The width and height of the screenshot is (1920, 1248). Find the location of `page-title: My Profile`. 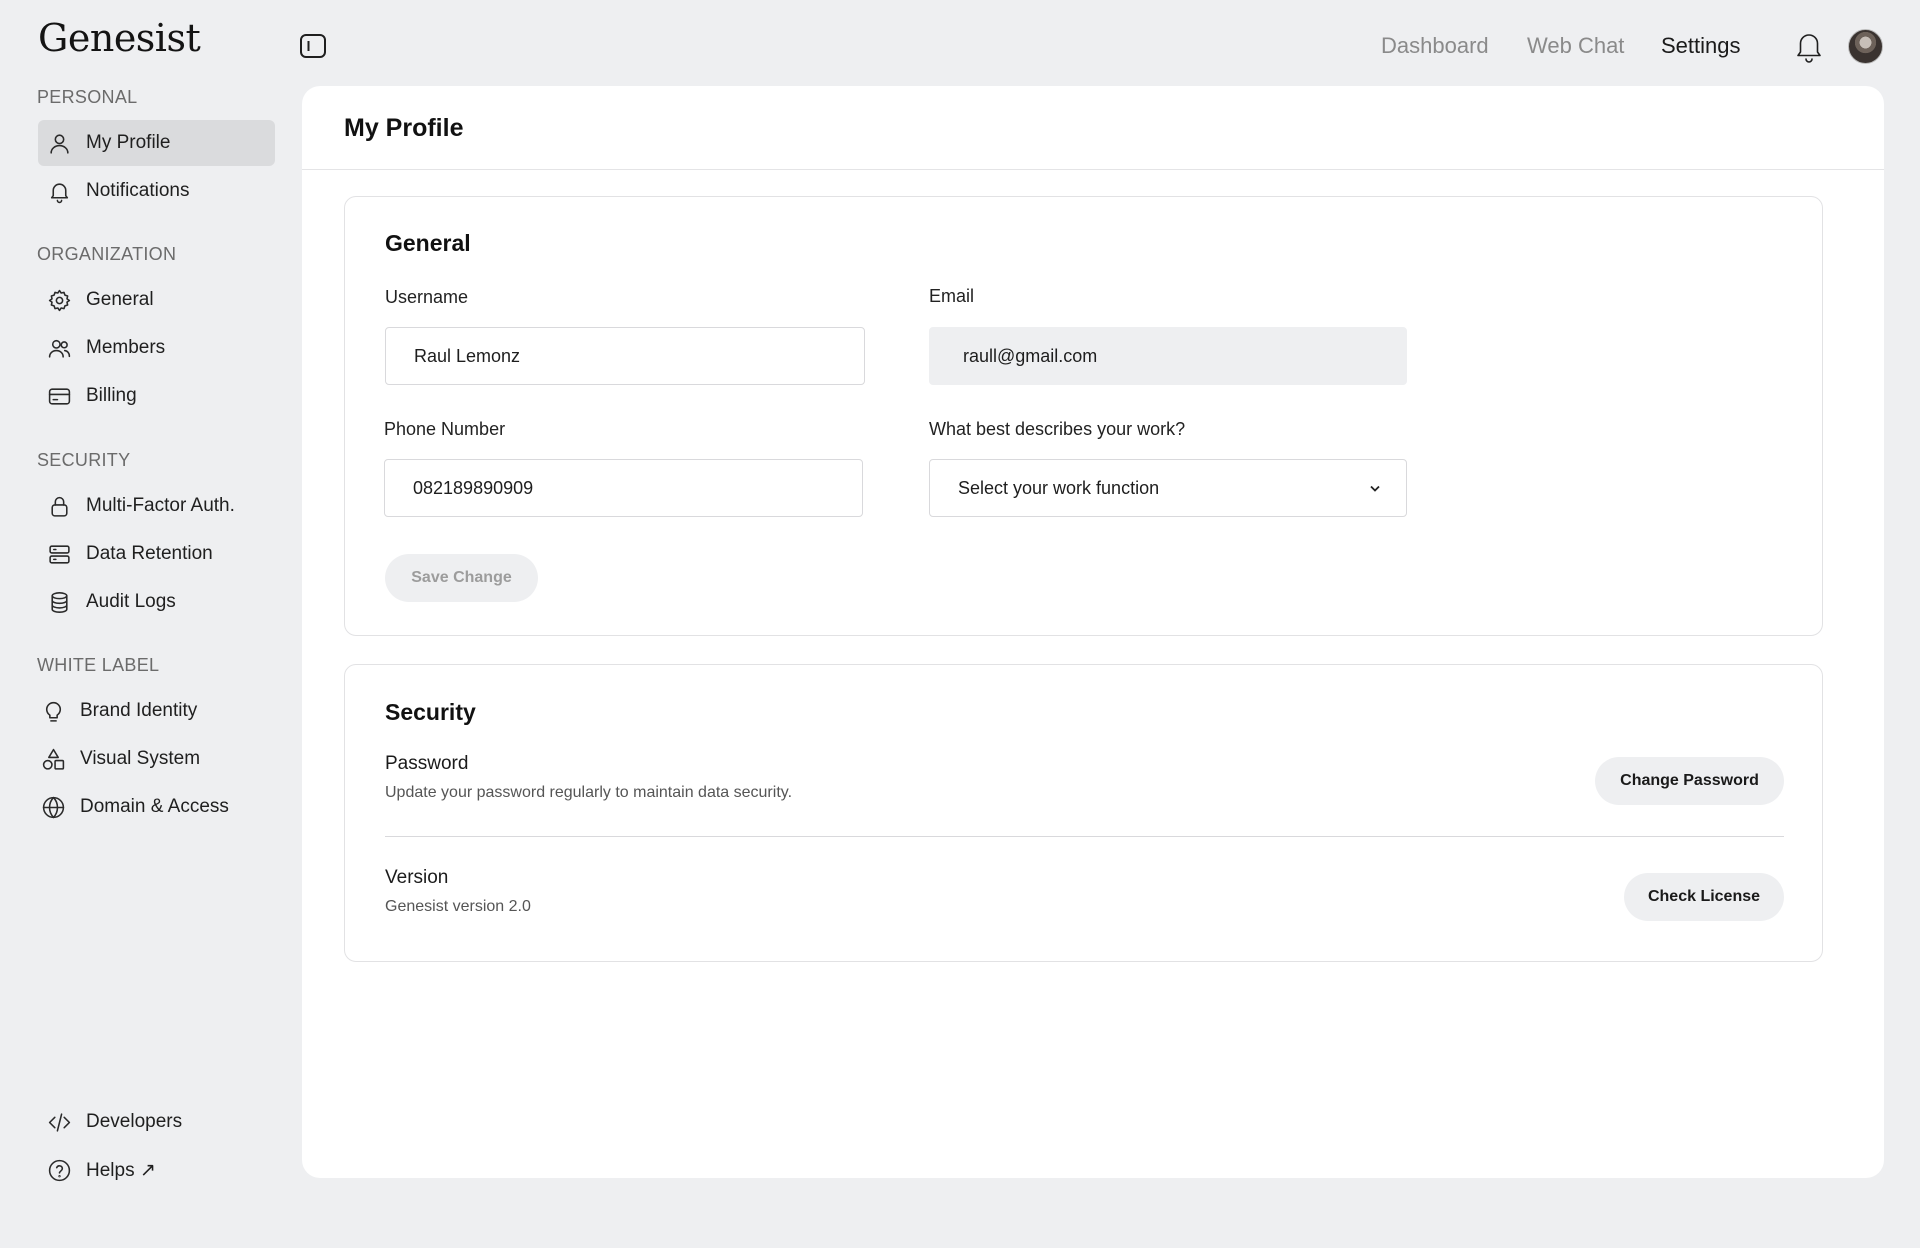

page-title: My Profile is located at coordinates (404, 128).